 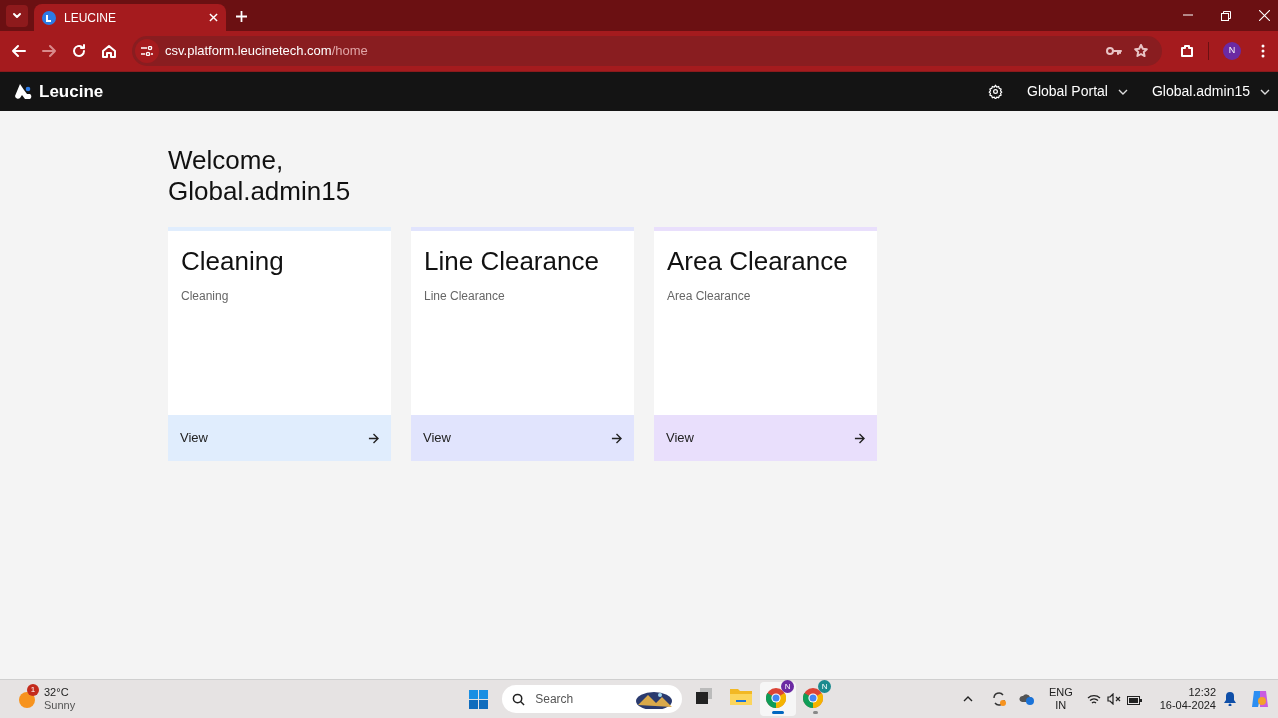 I want to click on browser-tab: LEUCINE, so click(x=130, y=17).